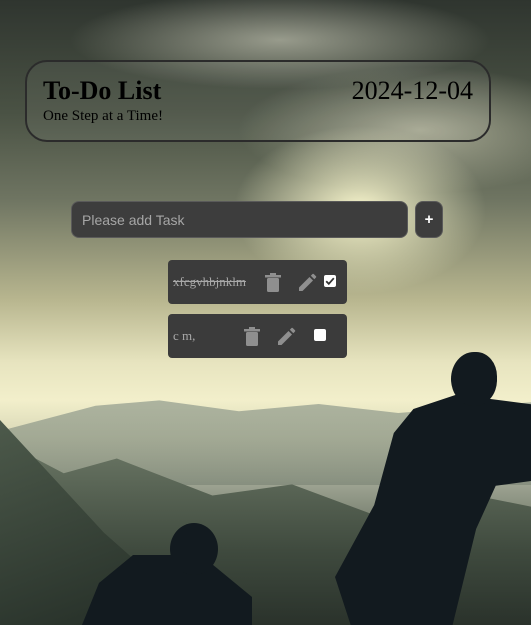 This screenshot has height=625, width=531. Describe the element at coordinates (184, 335) in the screenshot. I see `task-text: c m,` at that location.